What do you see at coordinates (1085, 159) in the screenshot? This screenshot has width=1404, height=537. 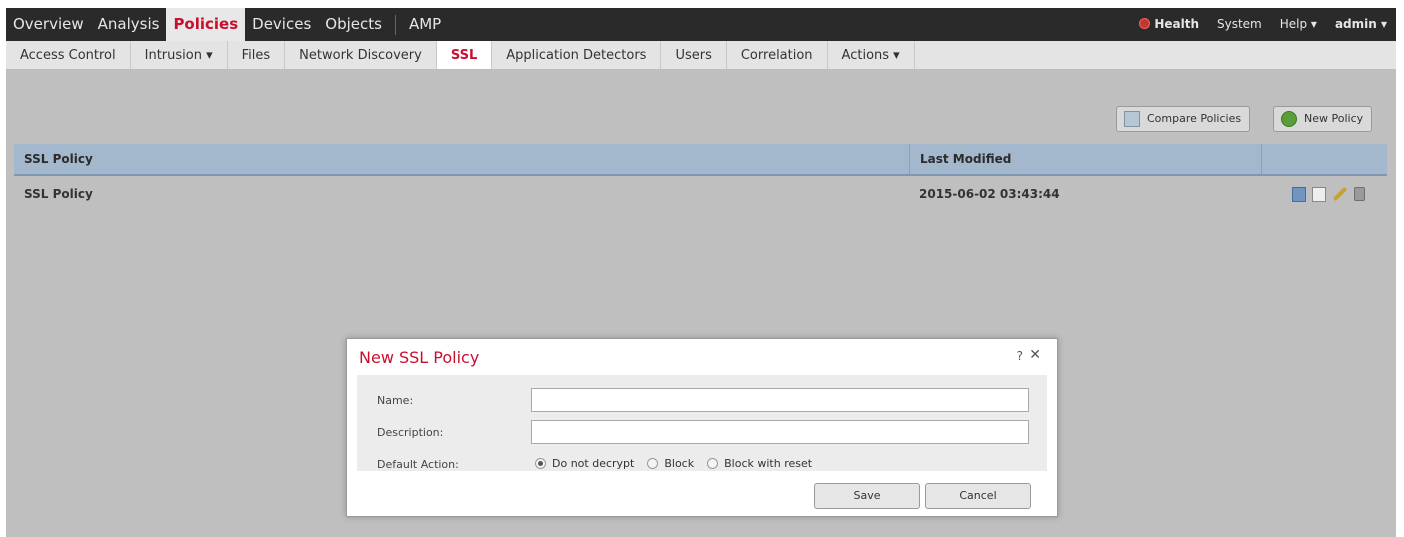 I see `column-header-last-modified: Last Modified` at bounding box center [1085, 159].